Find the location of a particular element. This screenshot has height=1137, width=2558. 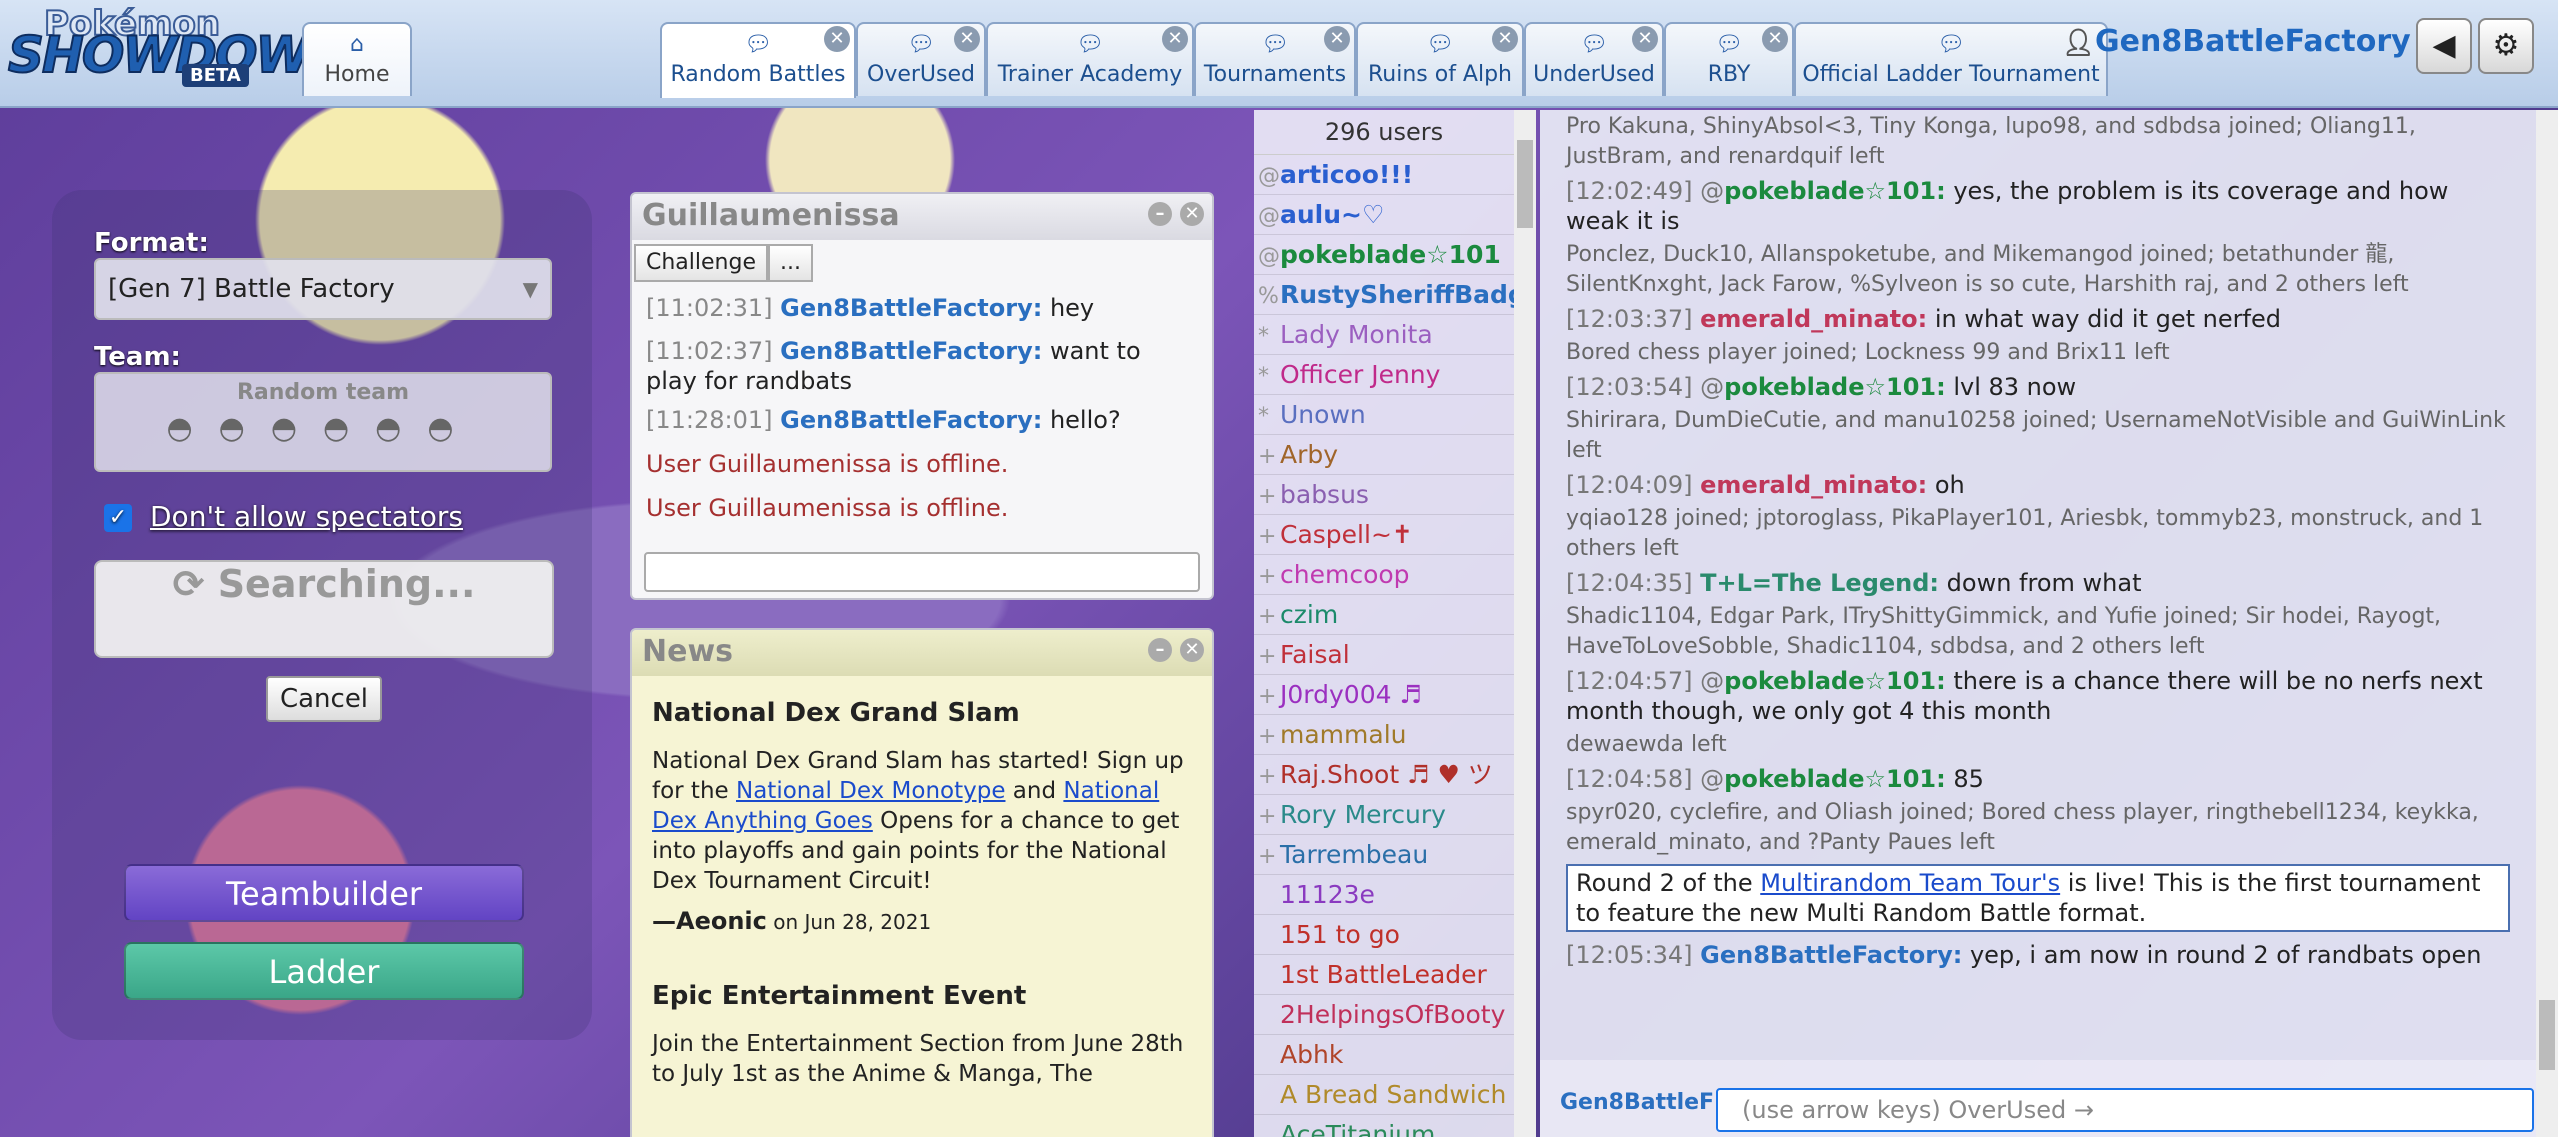

tab-ruins-of-alph: 💬︎ Ruins of Alph ✕ is located at coordinates (1440, 59).